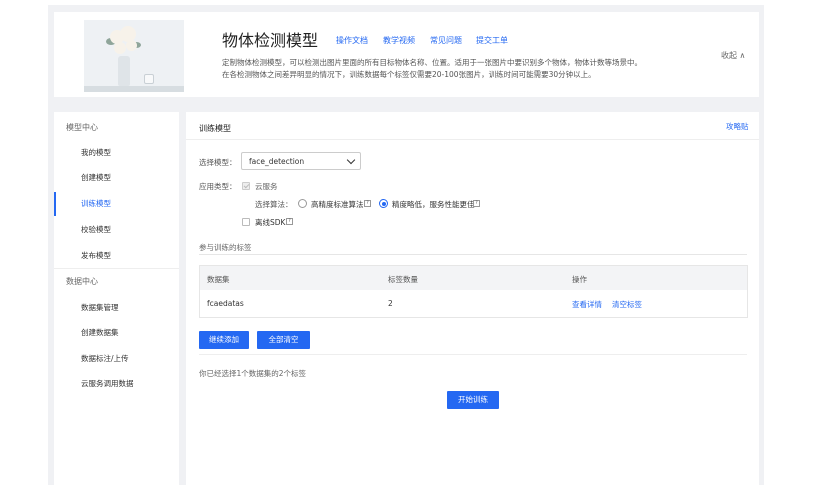 This screenshot has height=485, width=838. What do you see at coordinates (246, 186) in the screenshot?
I see `cloud-service-checkbox` at bounding box center [246, 186].